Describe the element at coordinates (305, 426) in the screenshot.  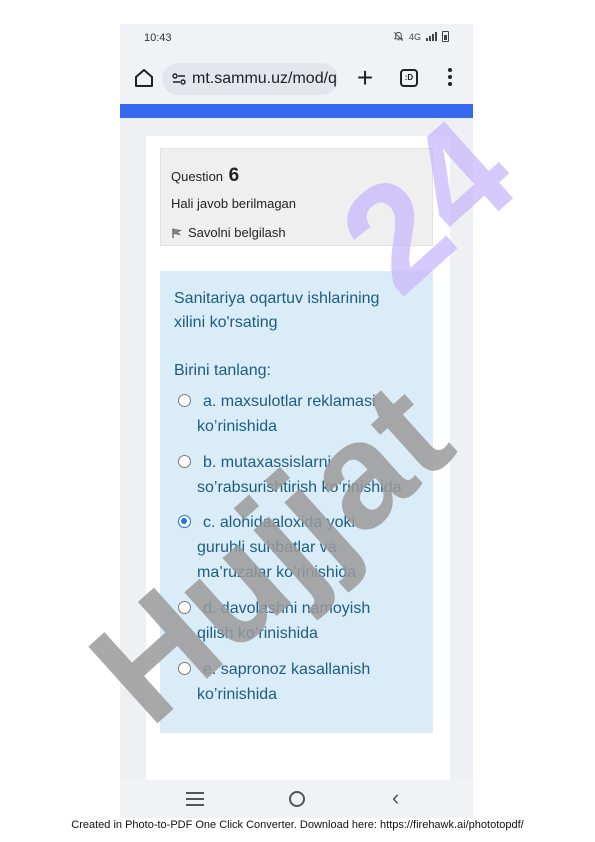
I see `answer-a-line-2: ko’rinishida` at that location.